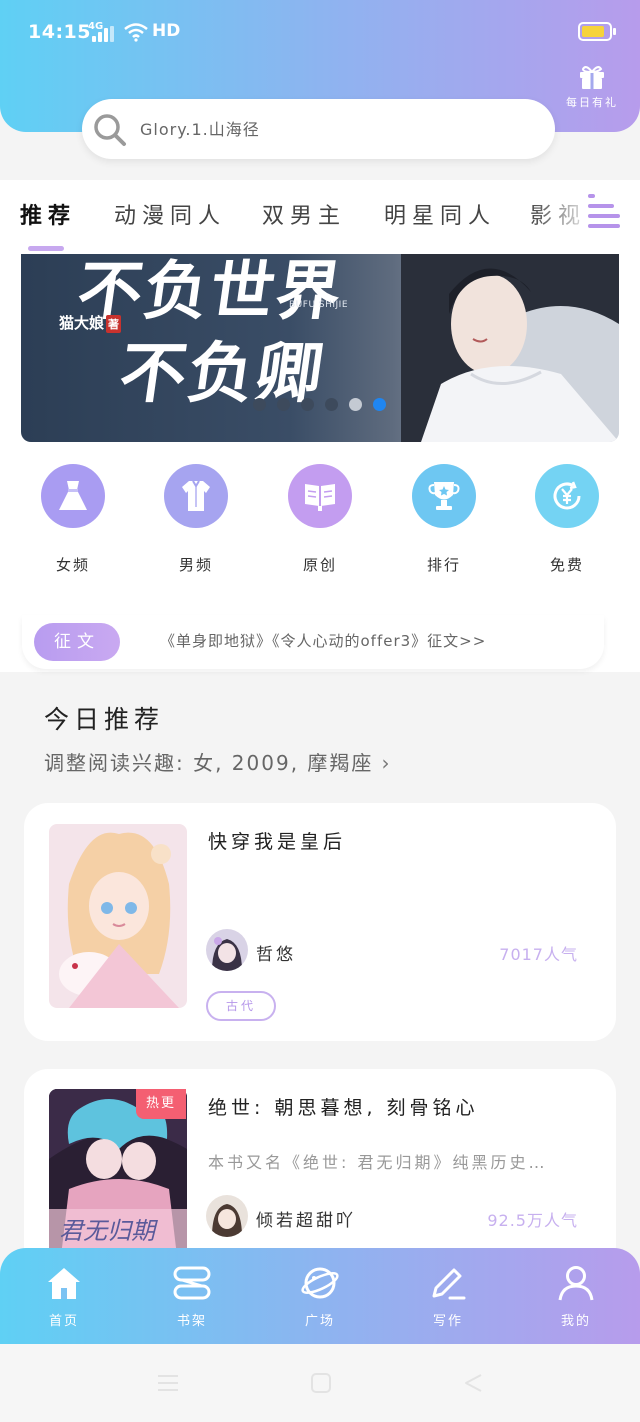  Describe the element at coordinates (64, 1283) in the screenshot. I see `home-icon` at that location.